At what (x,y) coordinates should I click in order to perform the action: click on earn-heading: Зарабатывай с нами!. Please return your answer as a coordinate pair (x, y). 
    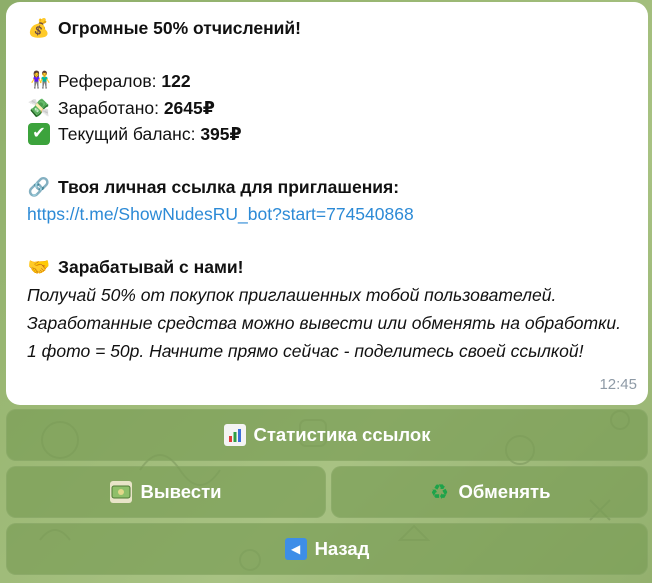
    Looking at the image, I should click on (151, 266).